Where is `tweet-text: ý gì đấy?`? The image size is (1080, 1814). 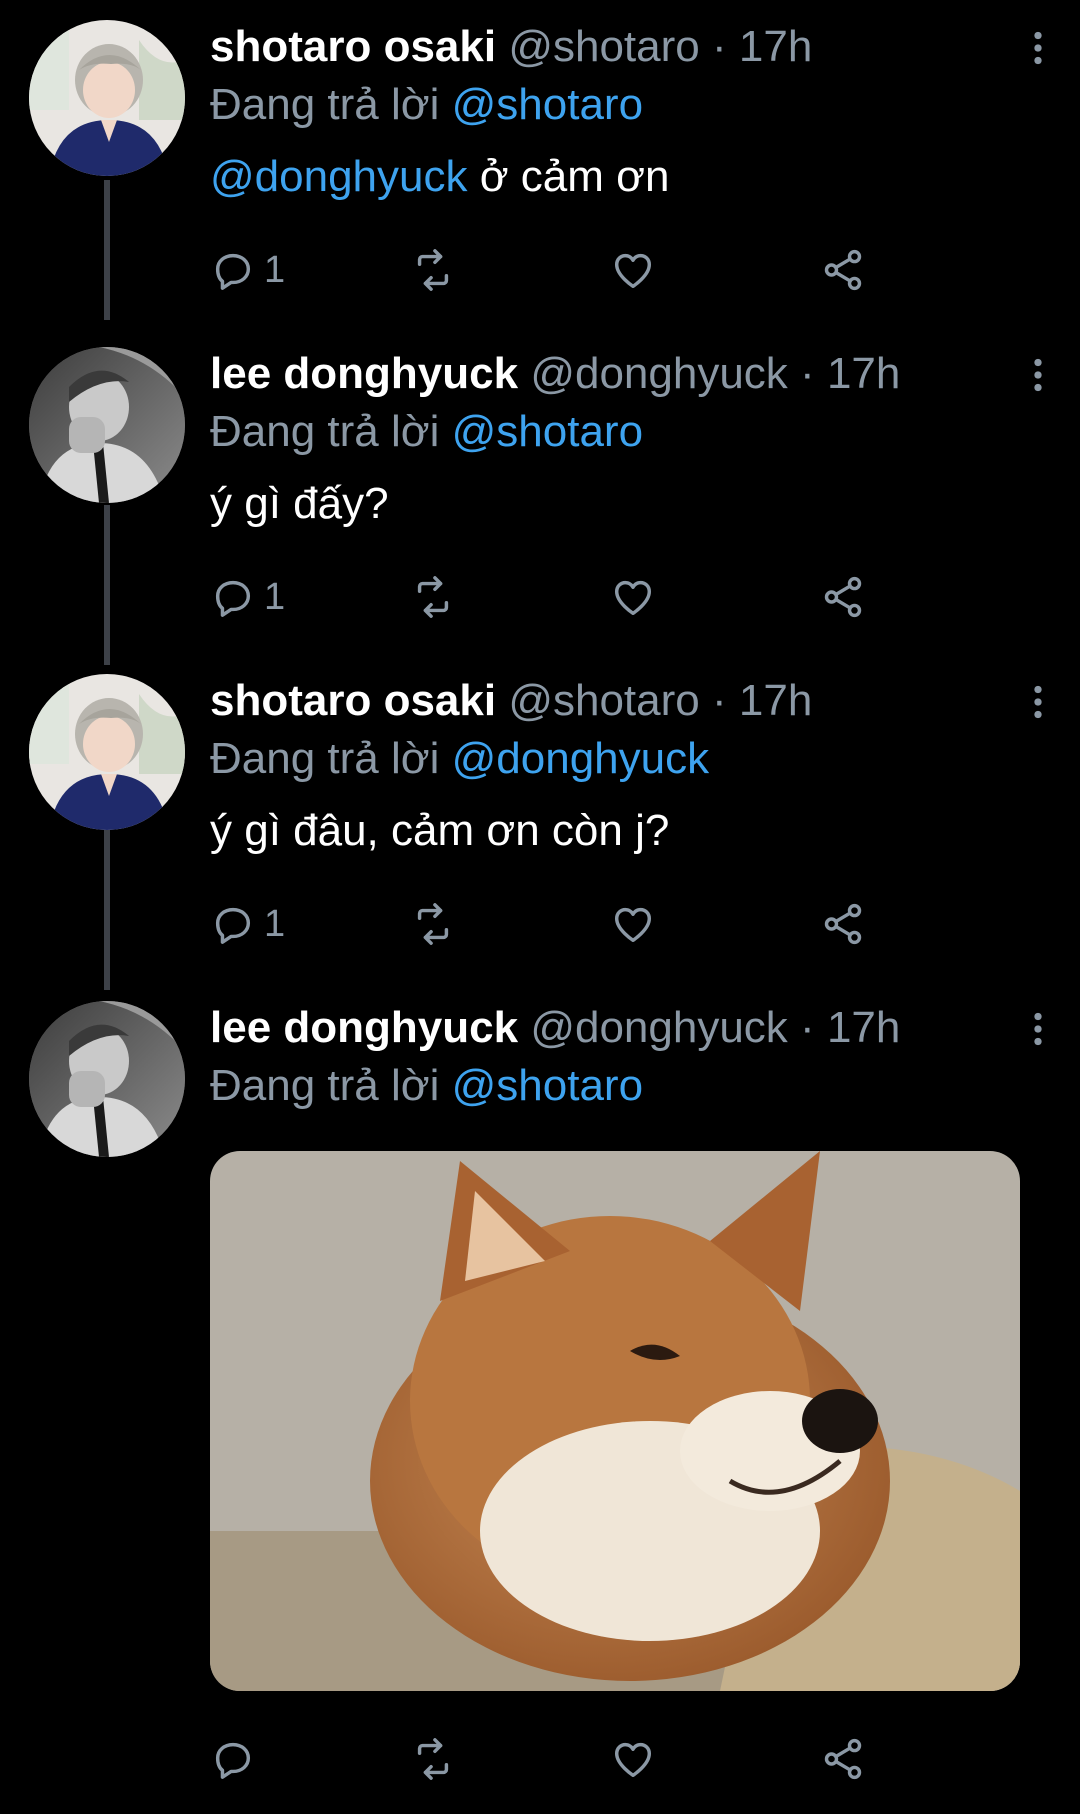
tweet-text: ý gì đấy? is located at coordinates (299, 503).